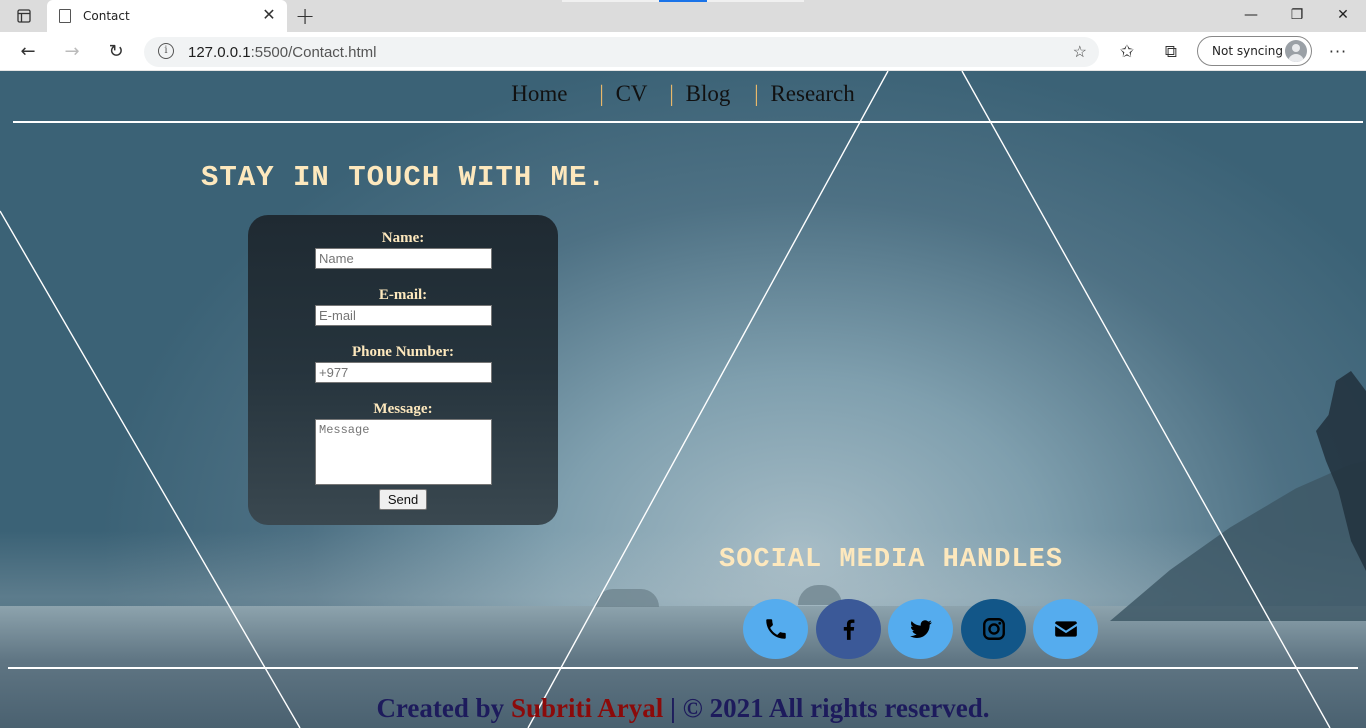  Describe the element at coordinates (72, 52) in the screenshot. I see `forward-button: →` at that location.